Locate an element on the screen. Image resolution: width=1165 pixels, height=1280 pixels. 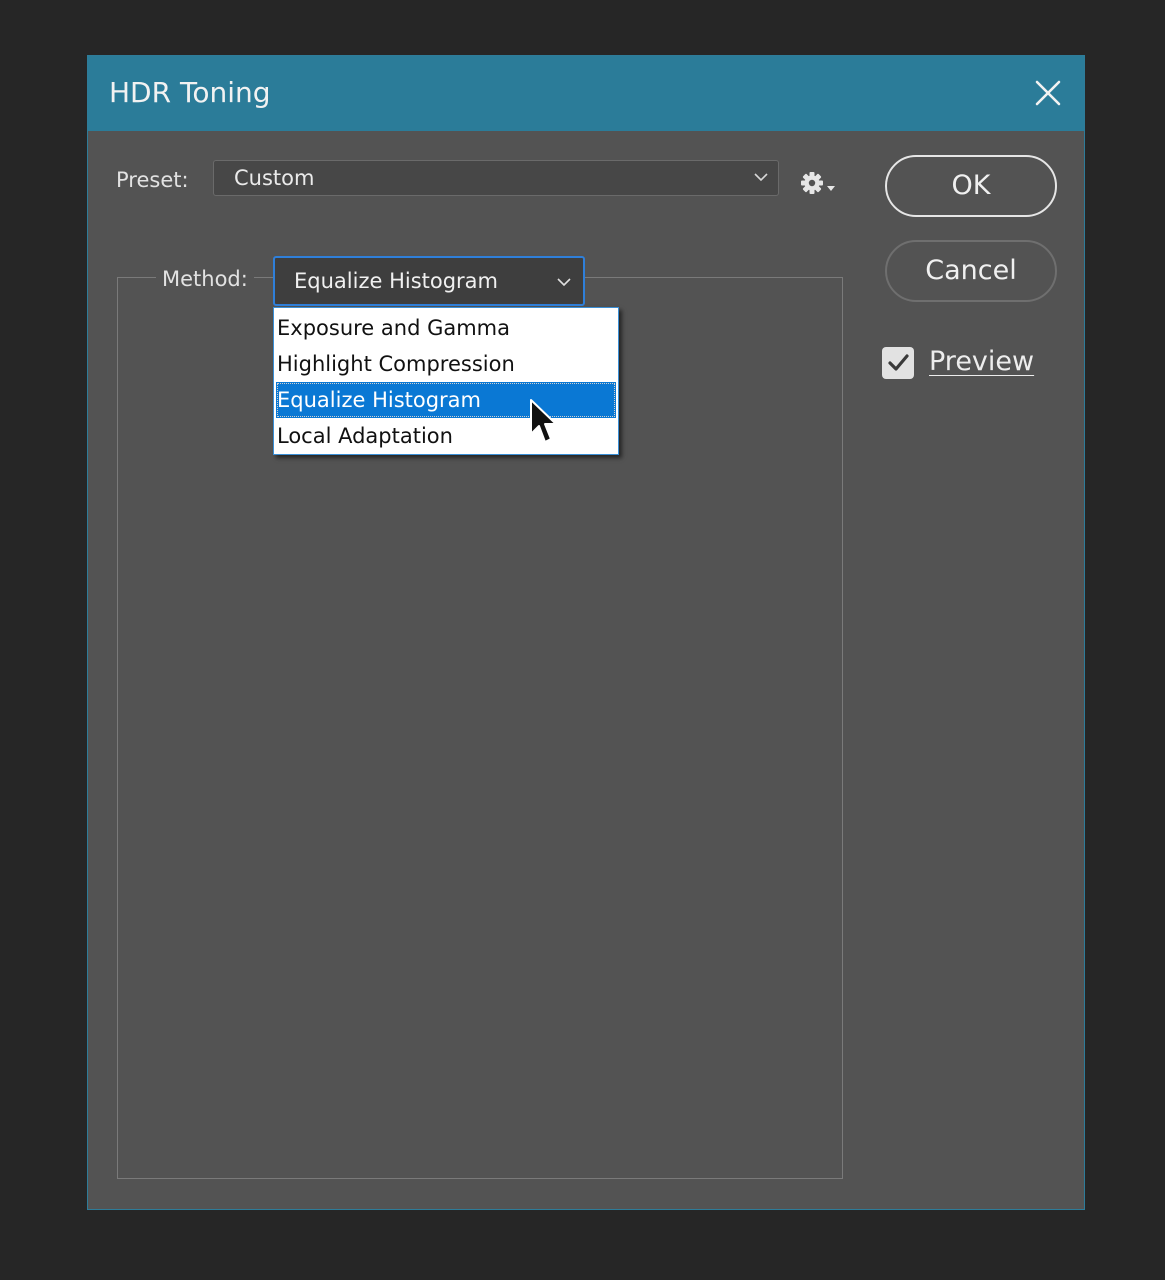
method-option-exposure-and-gamma: Exposure and Gamma is located at coordinates (446, 328).